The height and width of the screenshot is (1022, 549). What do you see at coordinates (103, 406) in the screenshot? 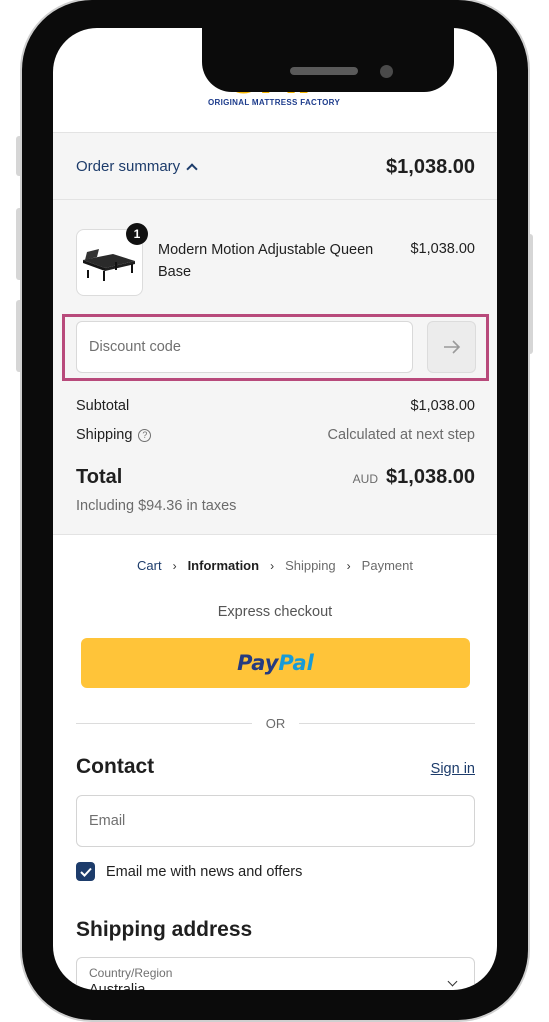
I see `subtotal-label: Subtotal` at bounding box center [103, 406].